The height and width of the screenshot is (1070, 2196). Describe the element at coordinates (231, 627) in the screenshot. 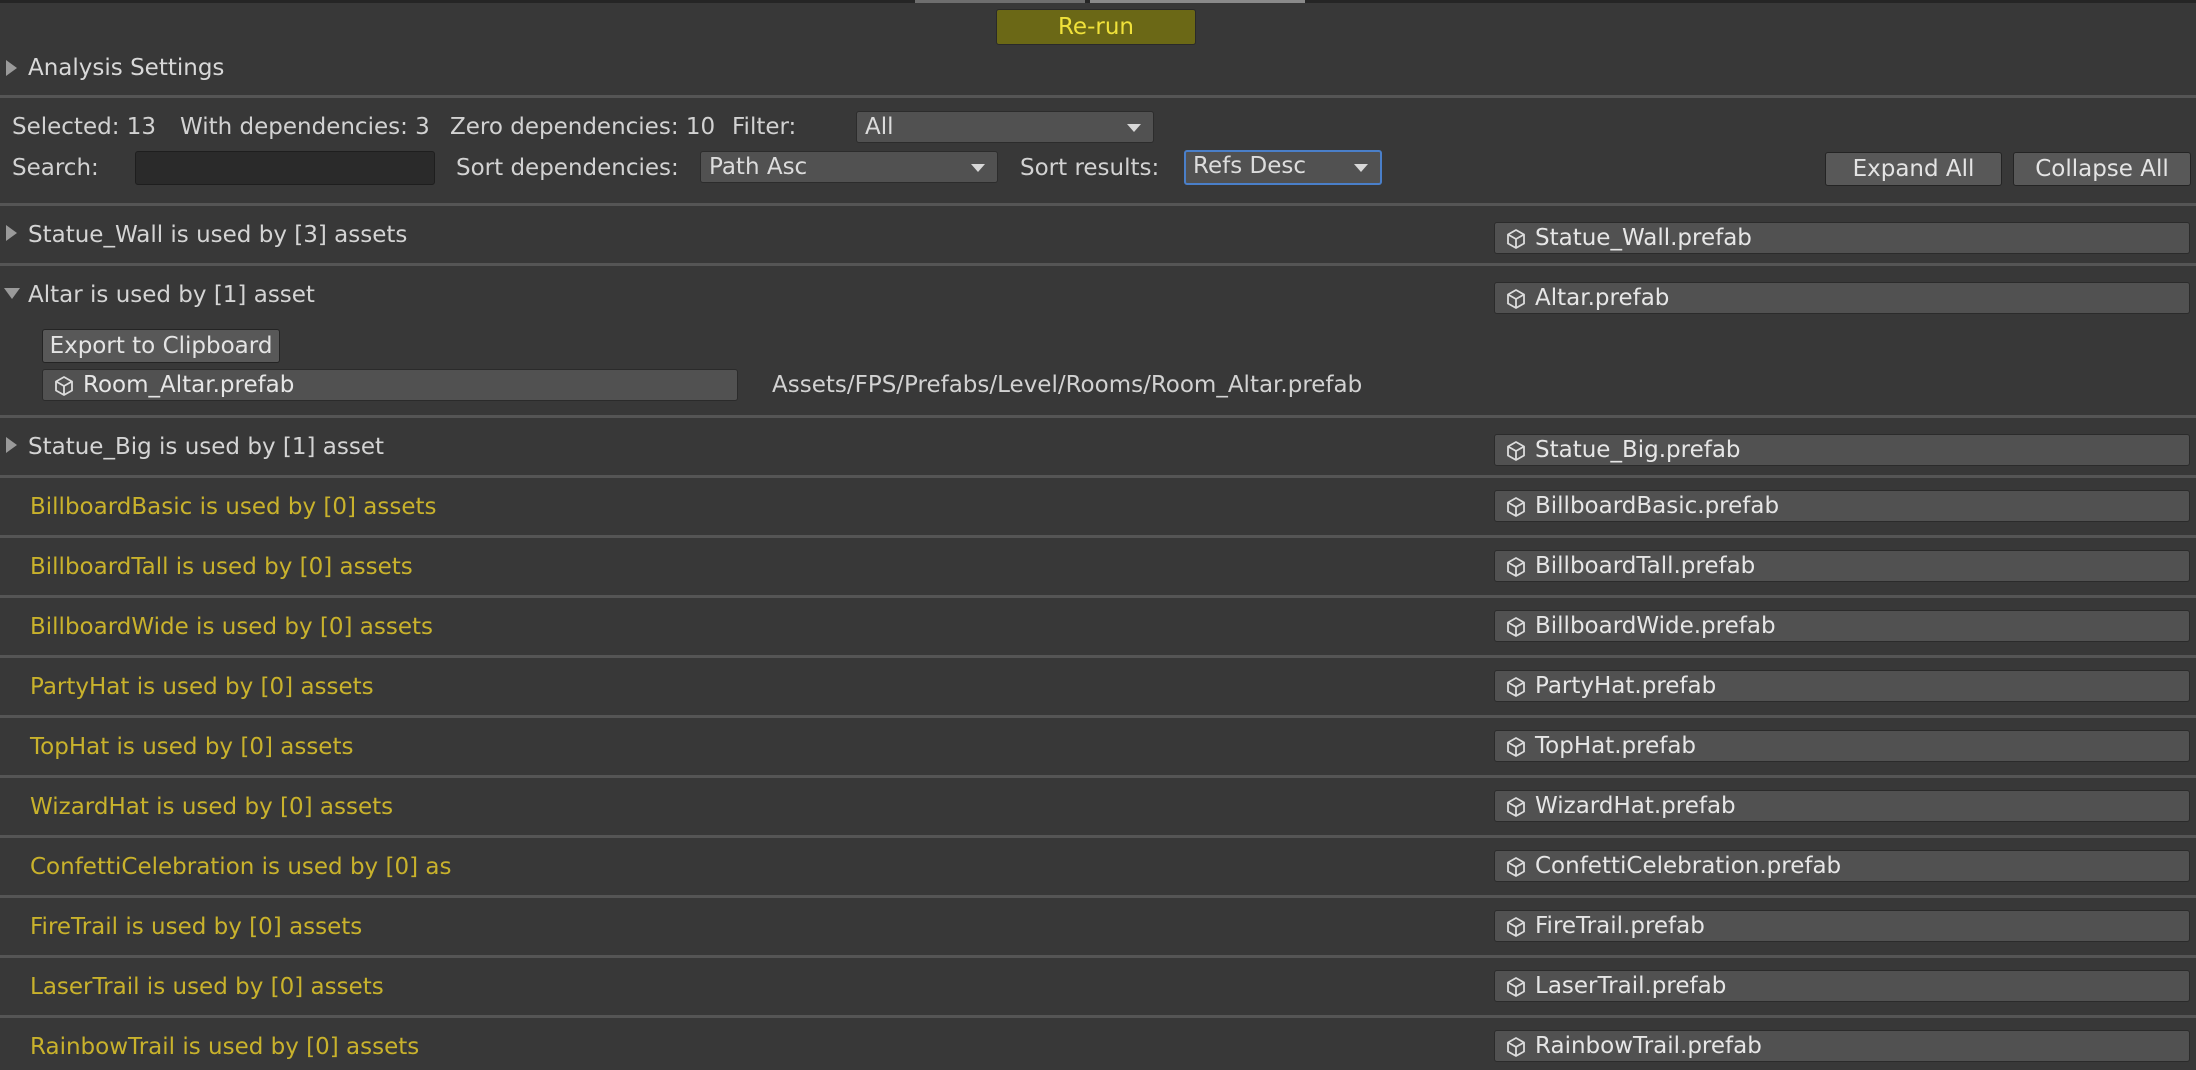

I see `result-title: BillboardWide is used by [0] assets` at that location.